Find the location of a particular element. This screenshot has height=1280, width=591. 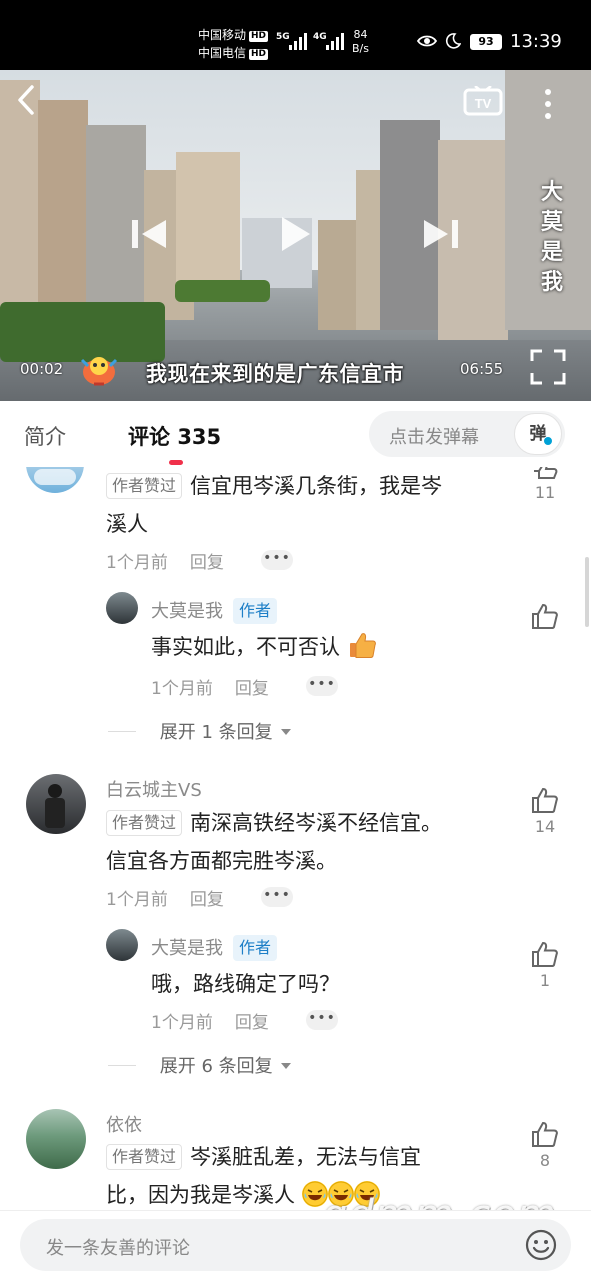

comment-author: 白云城主VS is located at coordinates (154, 789).